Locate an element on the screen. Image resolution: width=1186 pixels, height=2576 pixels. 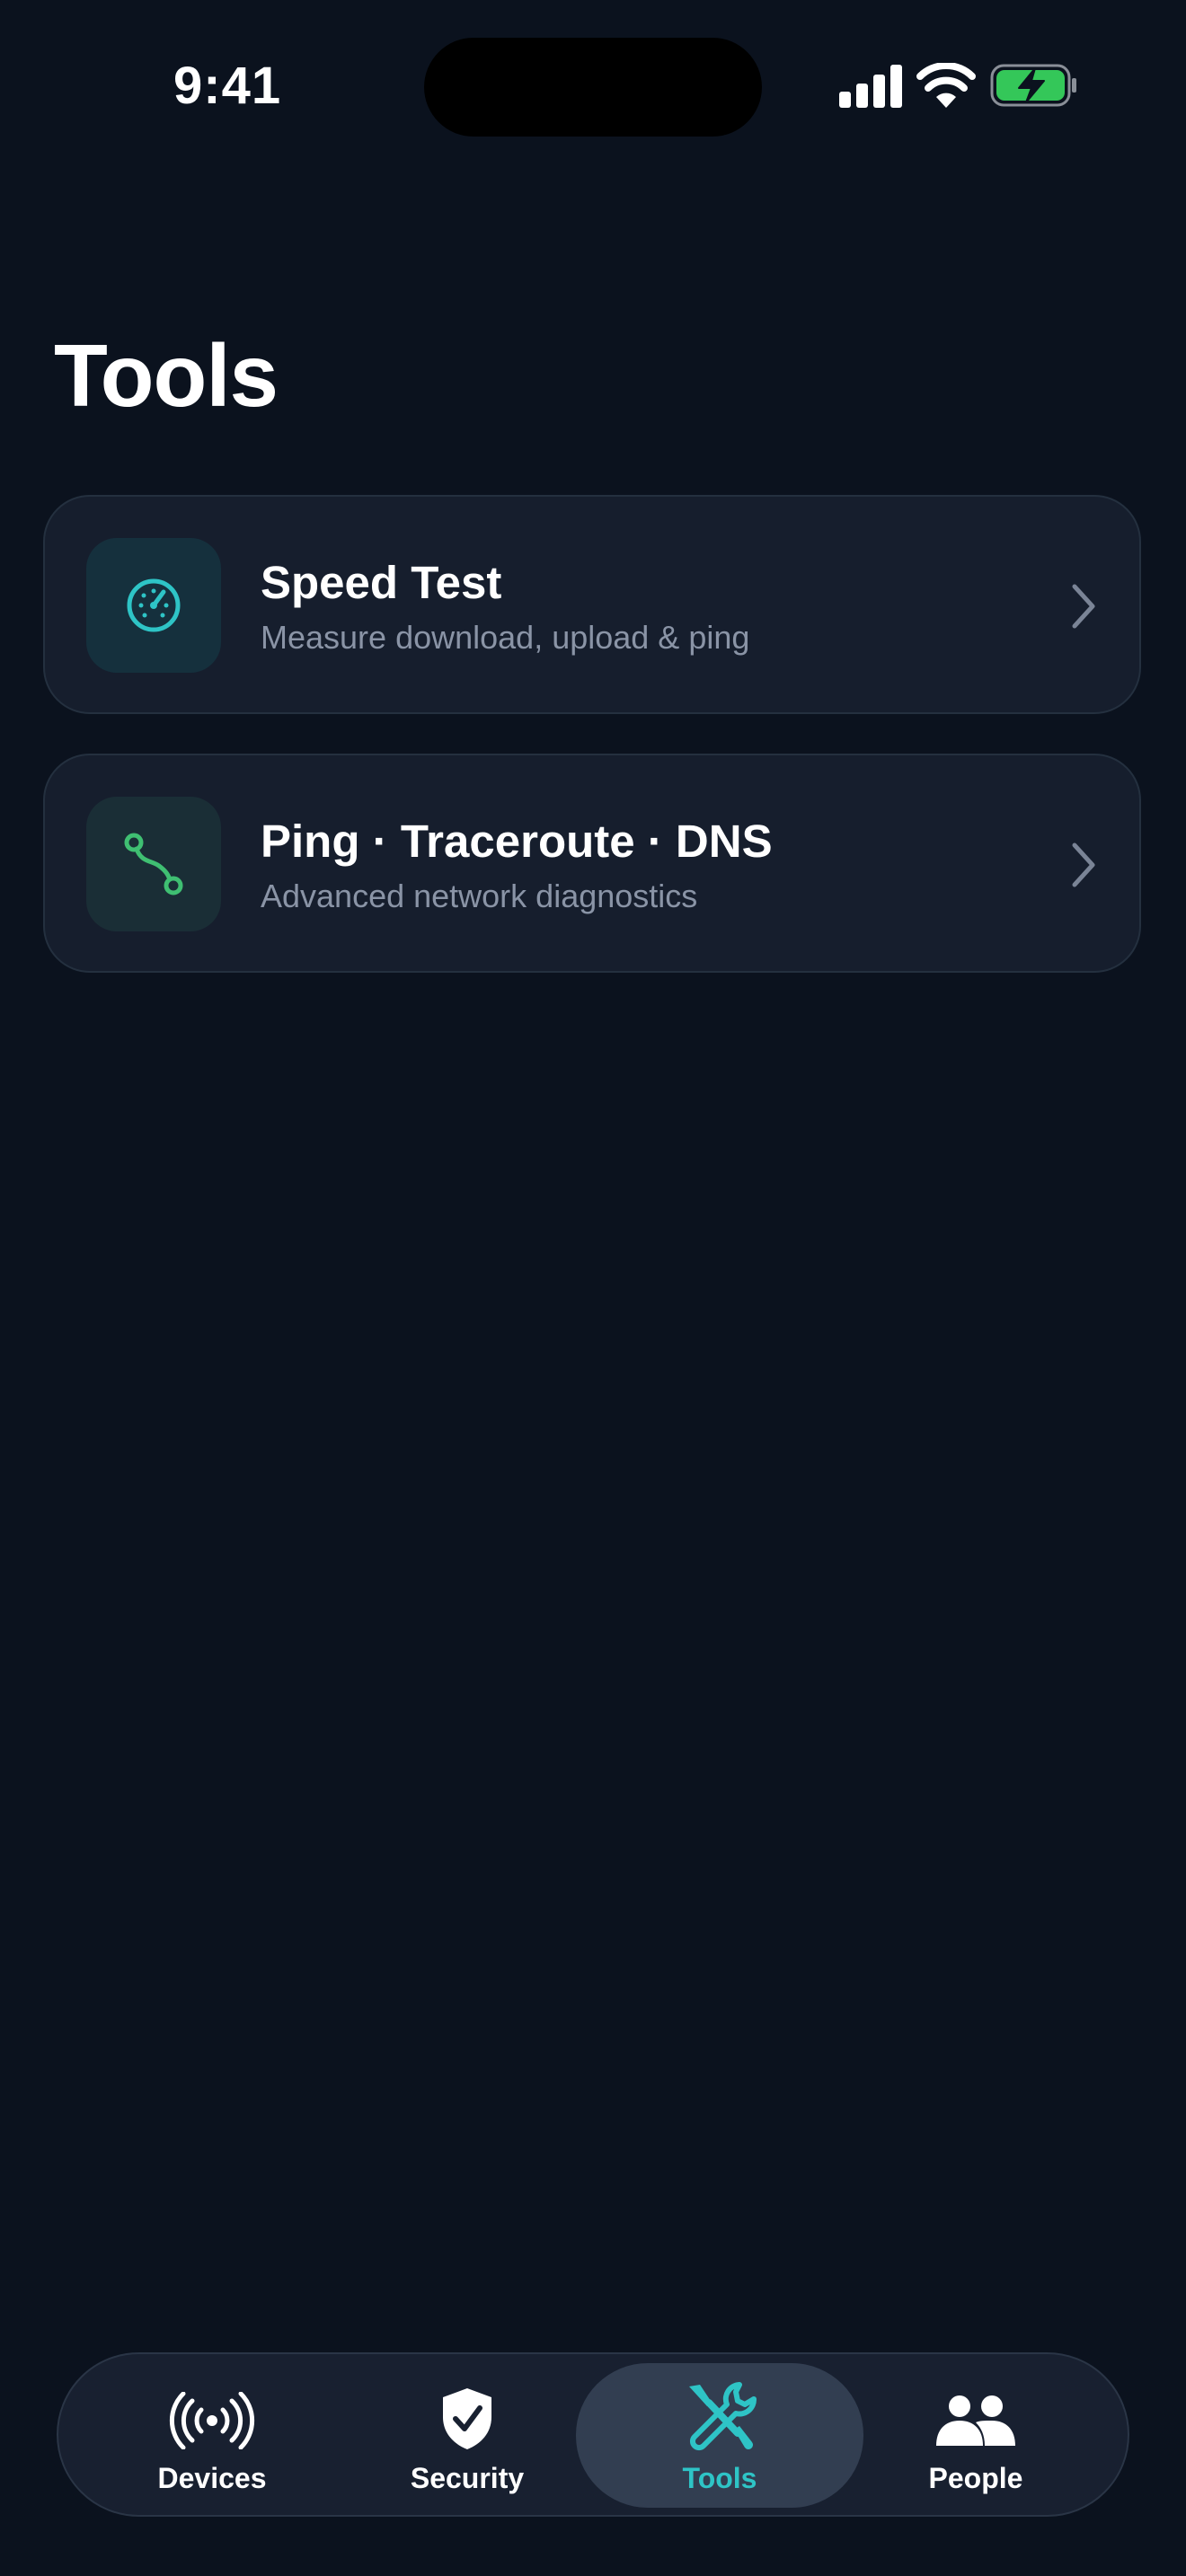
tab-security: Security is located at coordinates (467, 2435).